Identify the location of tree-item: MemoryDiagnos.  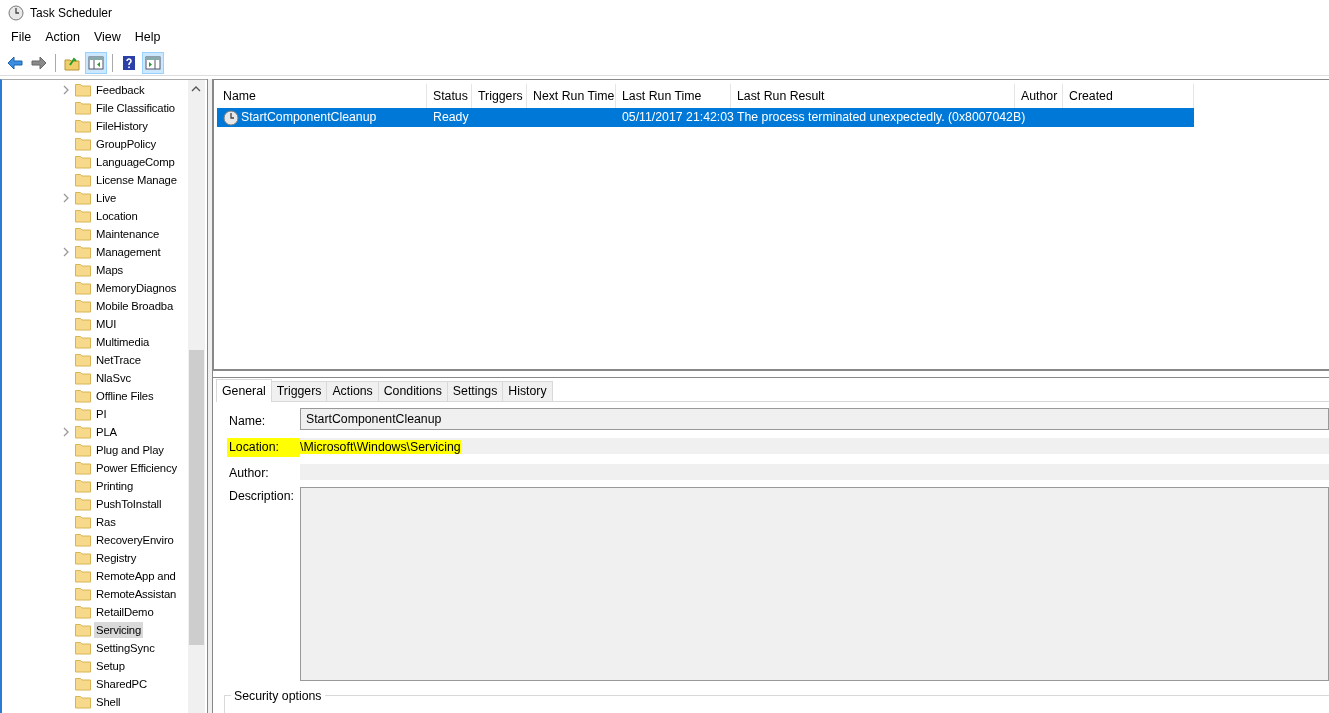
(136, 288).